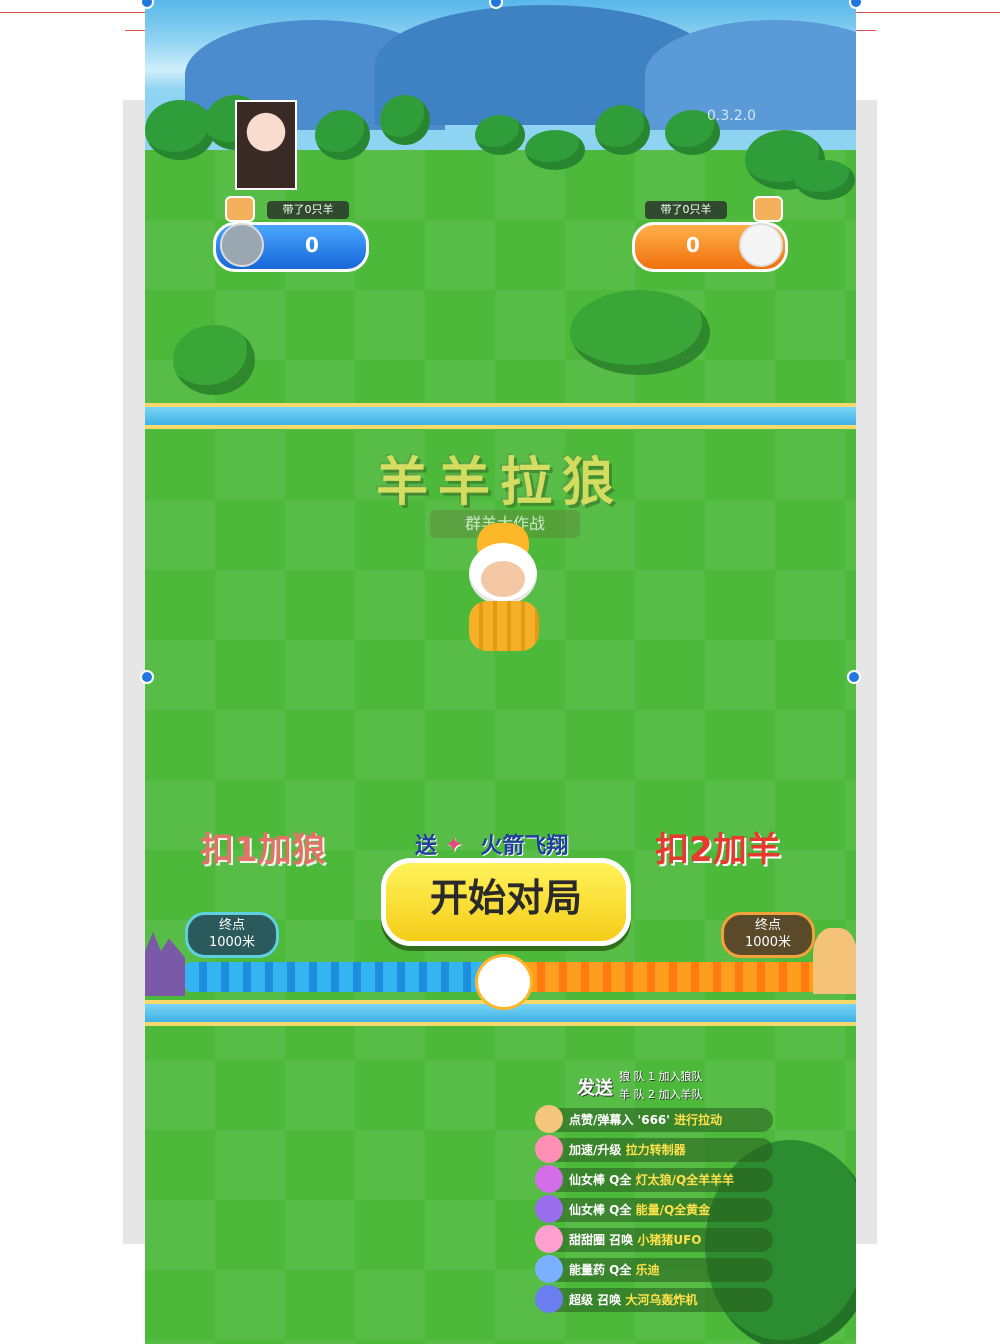  What do you see at coordinates (242, 245) in the screenshot?
I see `wolf-icon` at bounding box center [242, 245].